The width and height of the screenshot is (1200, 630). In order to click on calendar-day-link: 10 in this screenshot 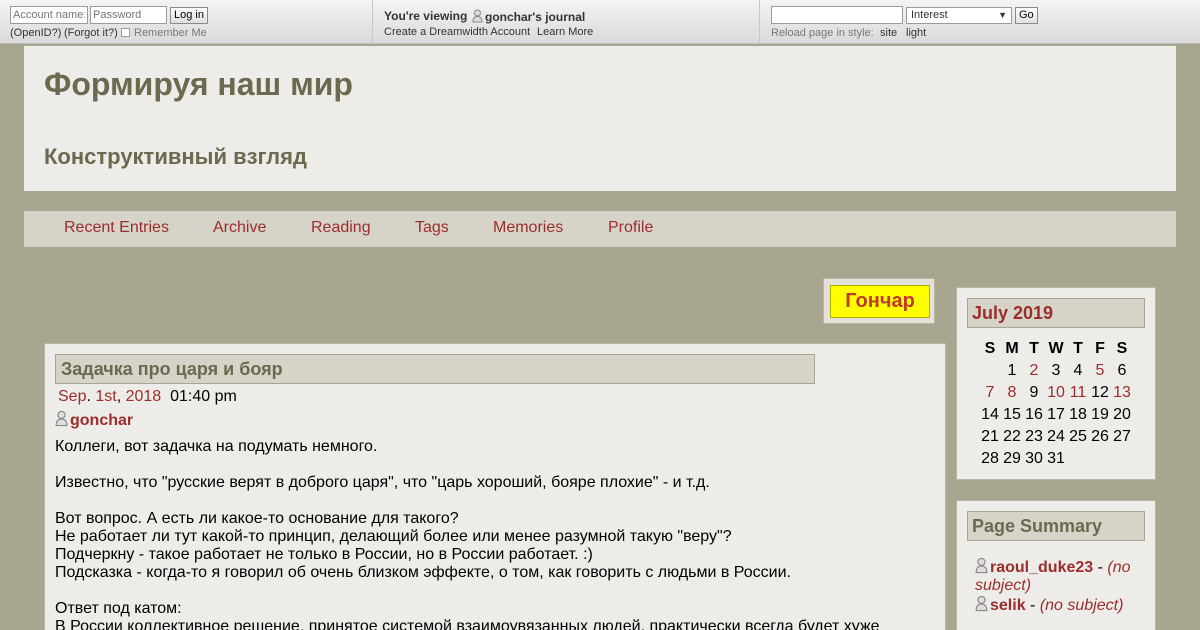, I will do `click(1056, 392)`.